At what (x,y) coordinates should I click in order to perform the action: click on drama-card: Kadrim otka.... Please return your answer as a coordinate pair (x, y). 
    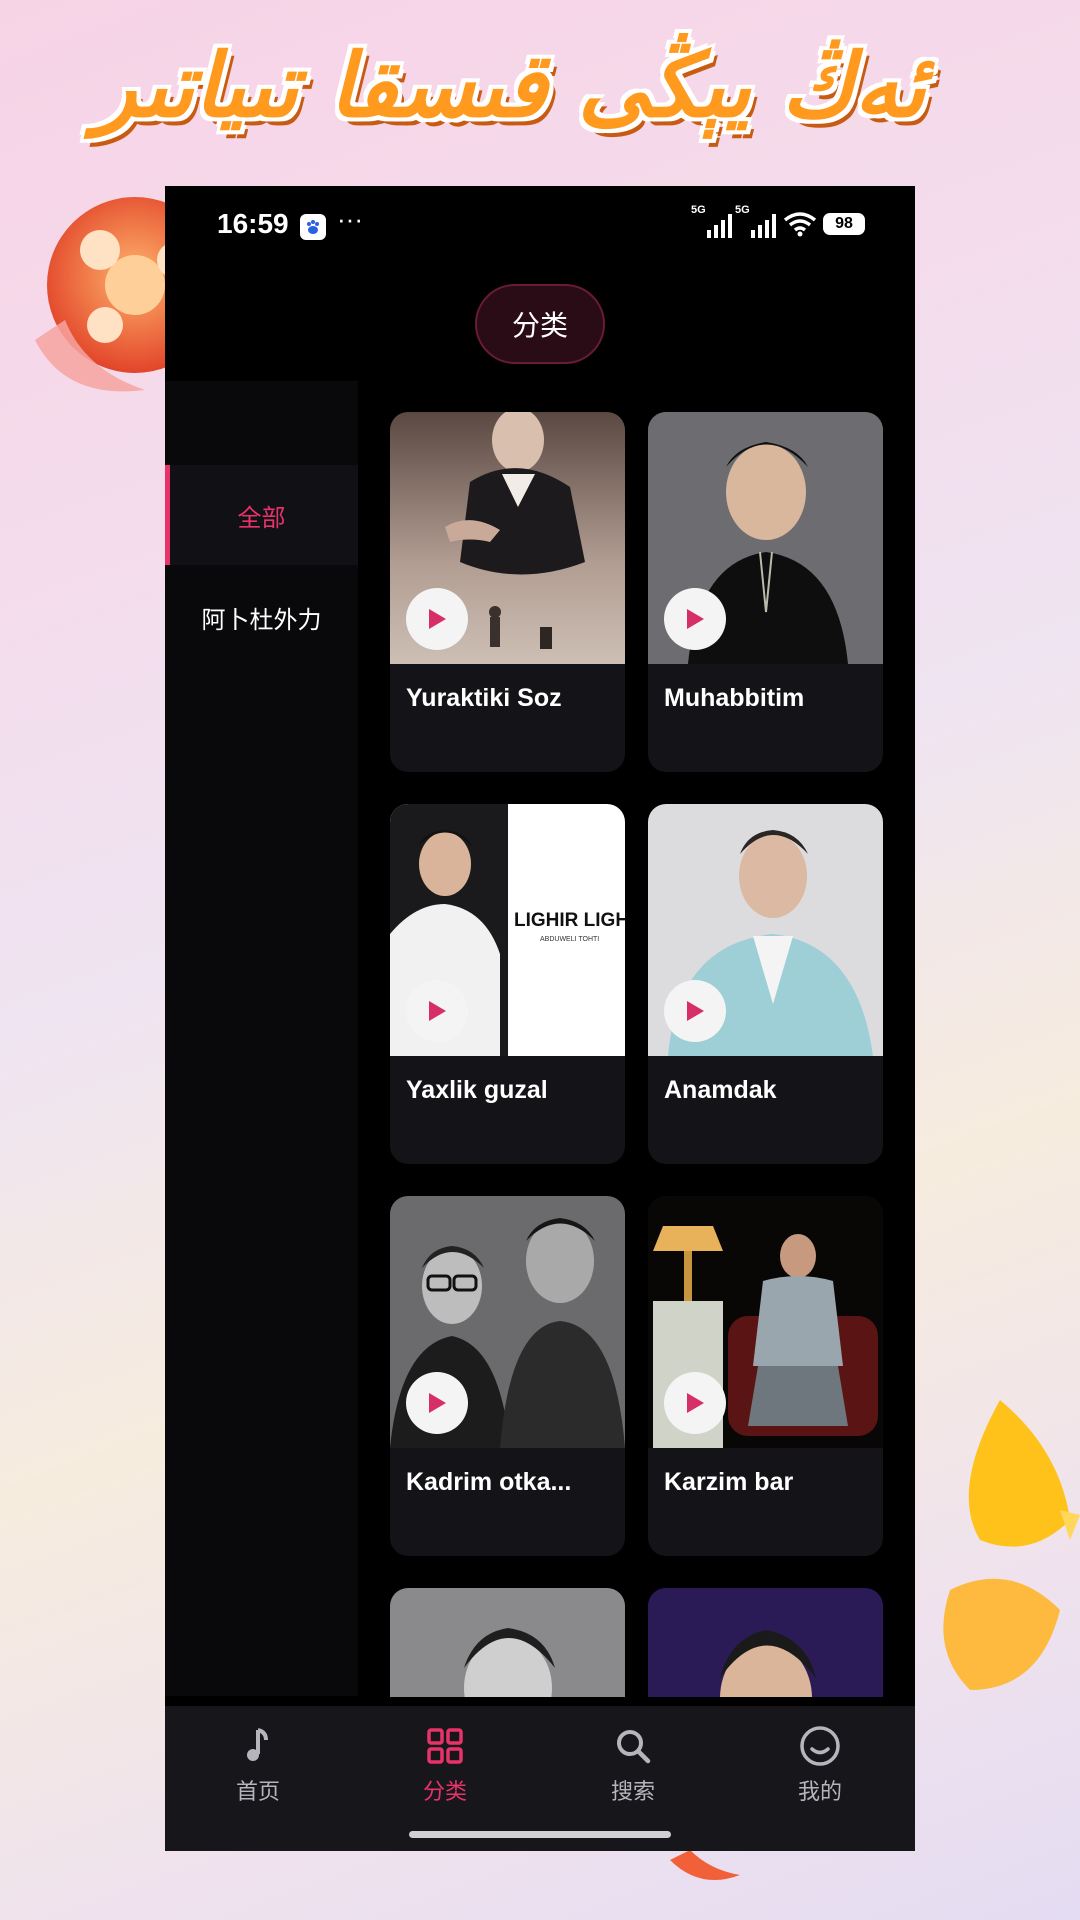
    Looking at the image, I should click on (507, 1376).